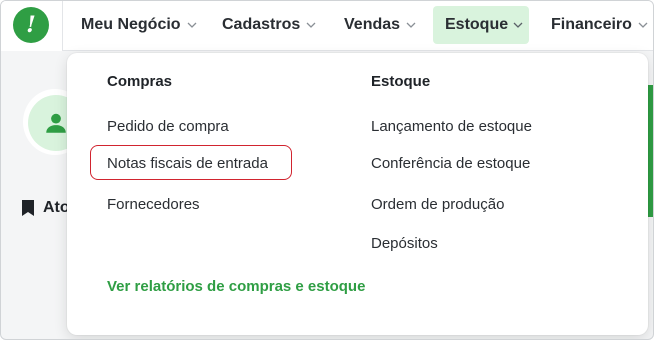  I want to click on nav-vendas: Vendas, so click(380, 25).